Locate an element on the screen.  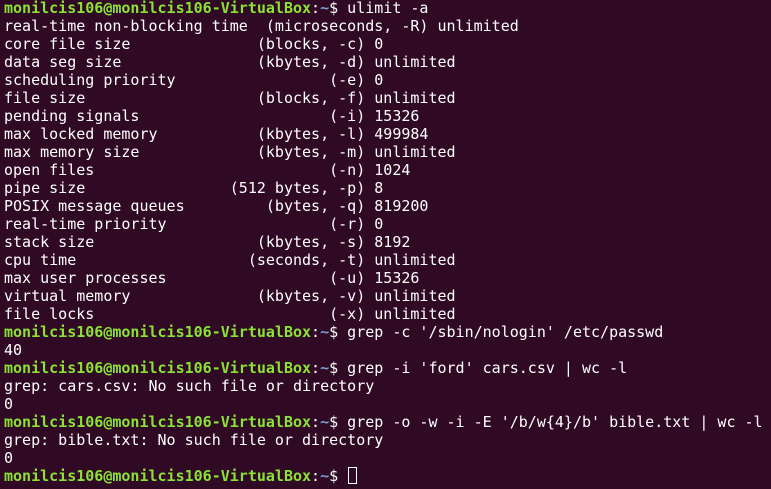
output-line: real-time priority (-r) 0 is located at coordinates (194, 224).